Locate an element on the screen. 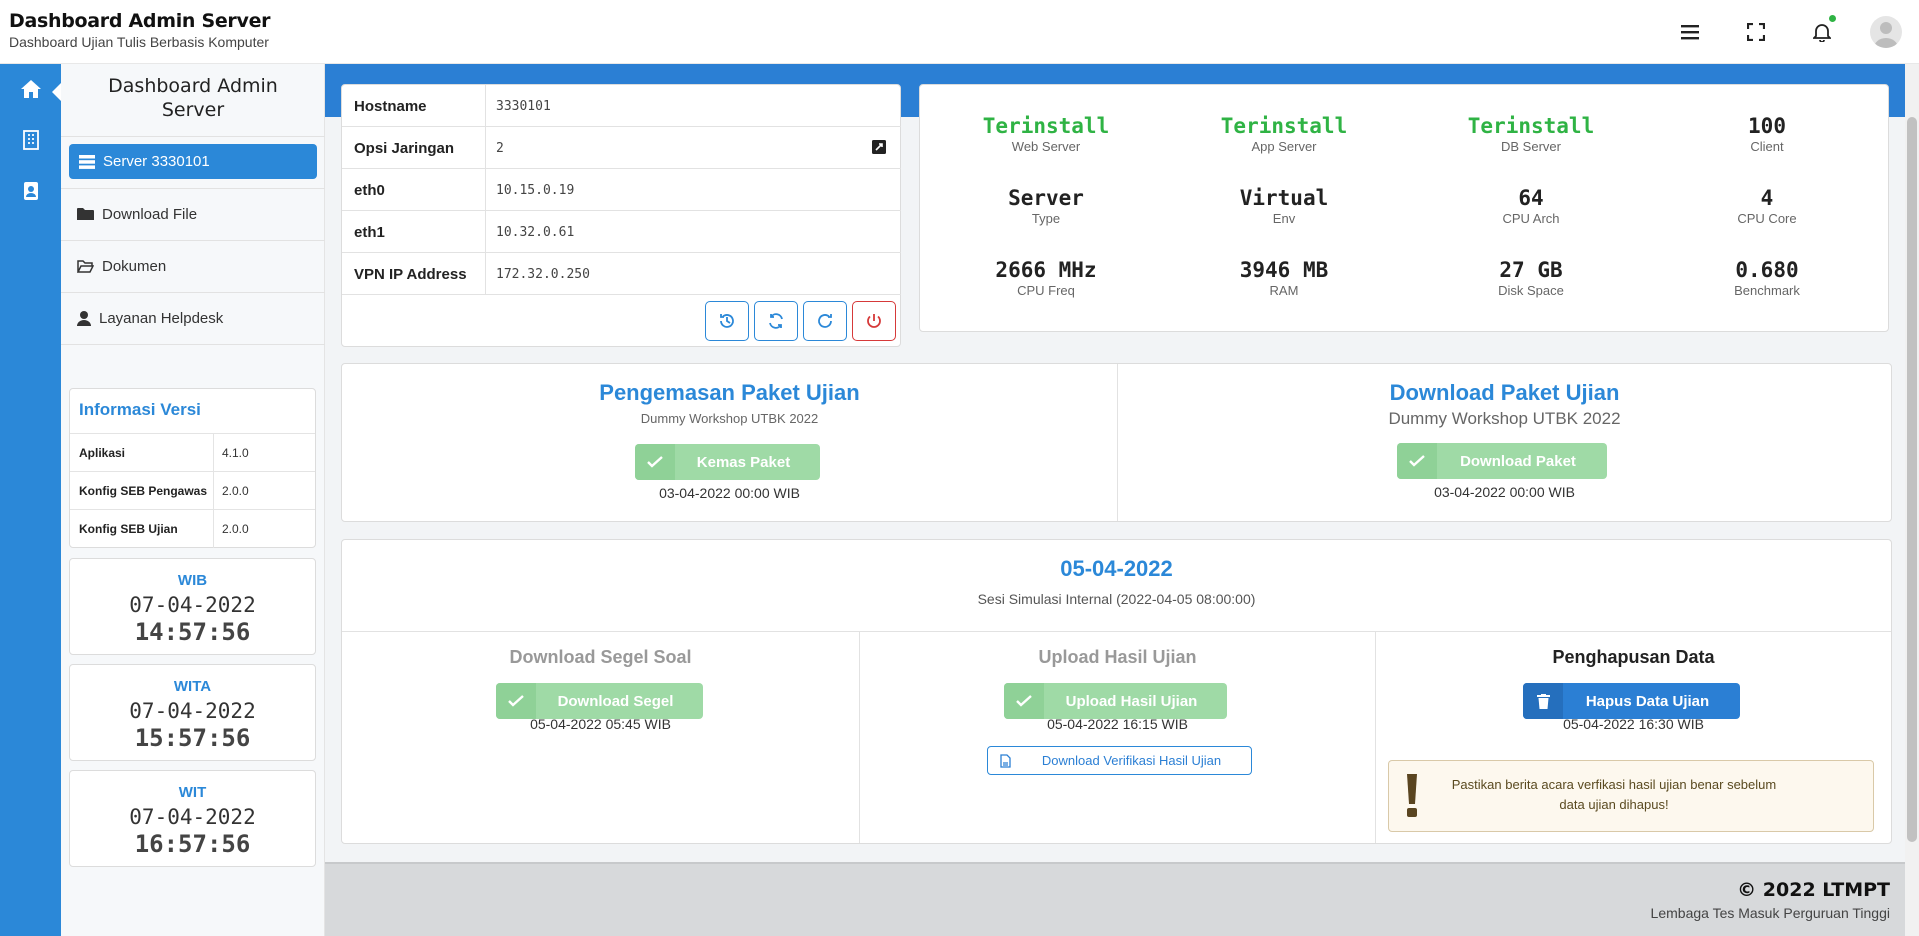  button-label: Download Segel is located at coordinates (615, 701).